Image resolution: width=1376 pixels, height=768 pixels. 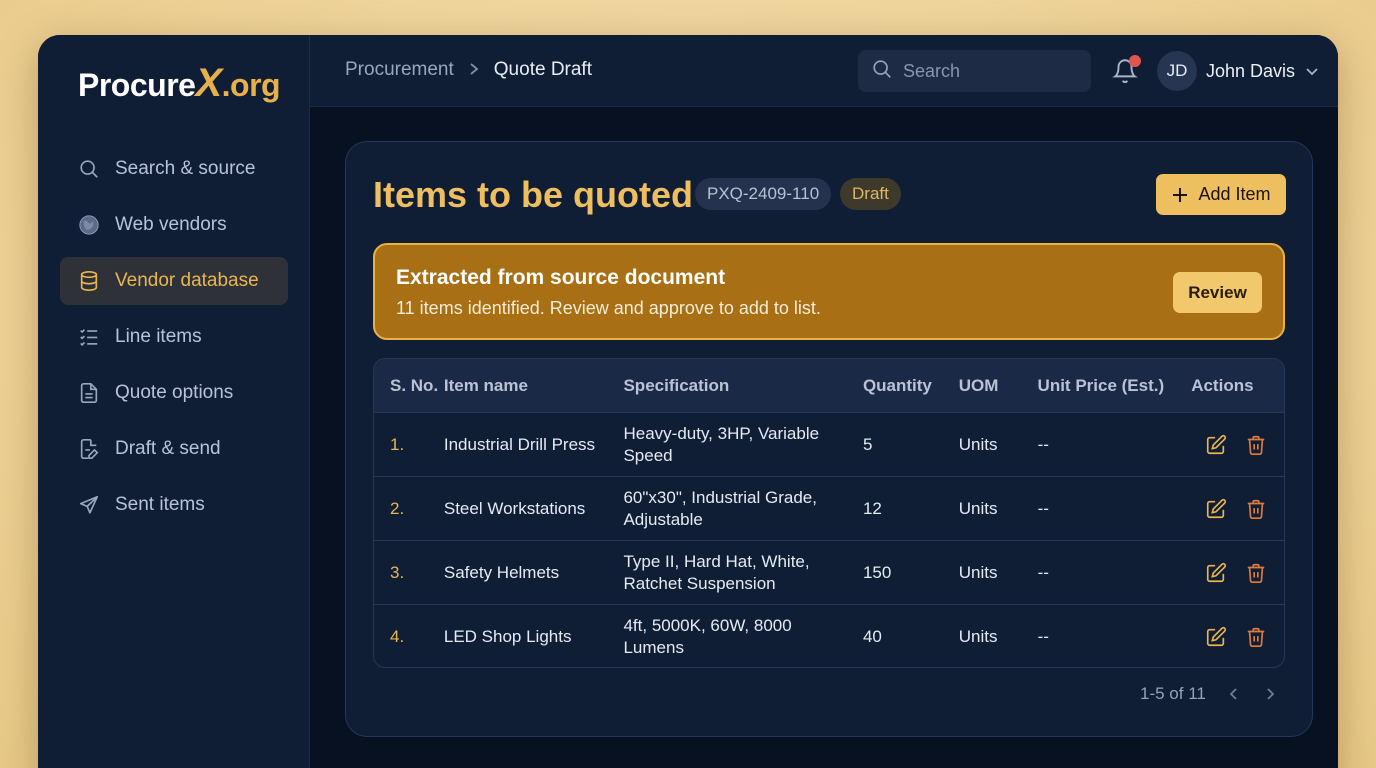 What do you see at coordinates (707, 636) in the screenshot?
I see `item-specification: 4ft, 5000K, 60W, 8000 Lumens` at bounding box center [707, 636].